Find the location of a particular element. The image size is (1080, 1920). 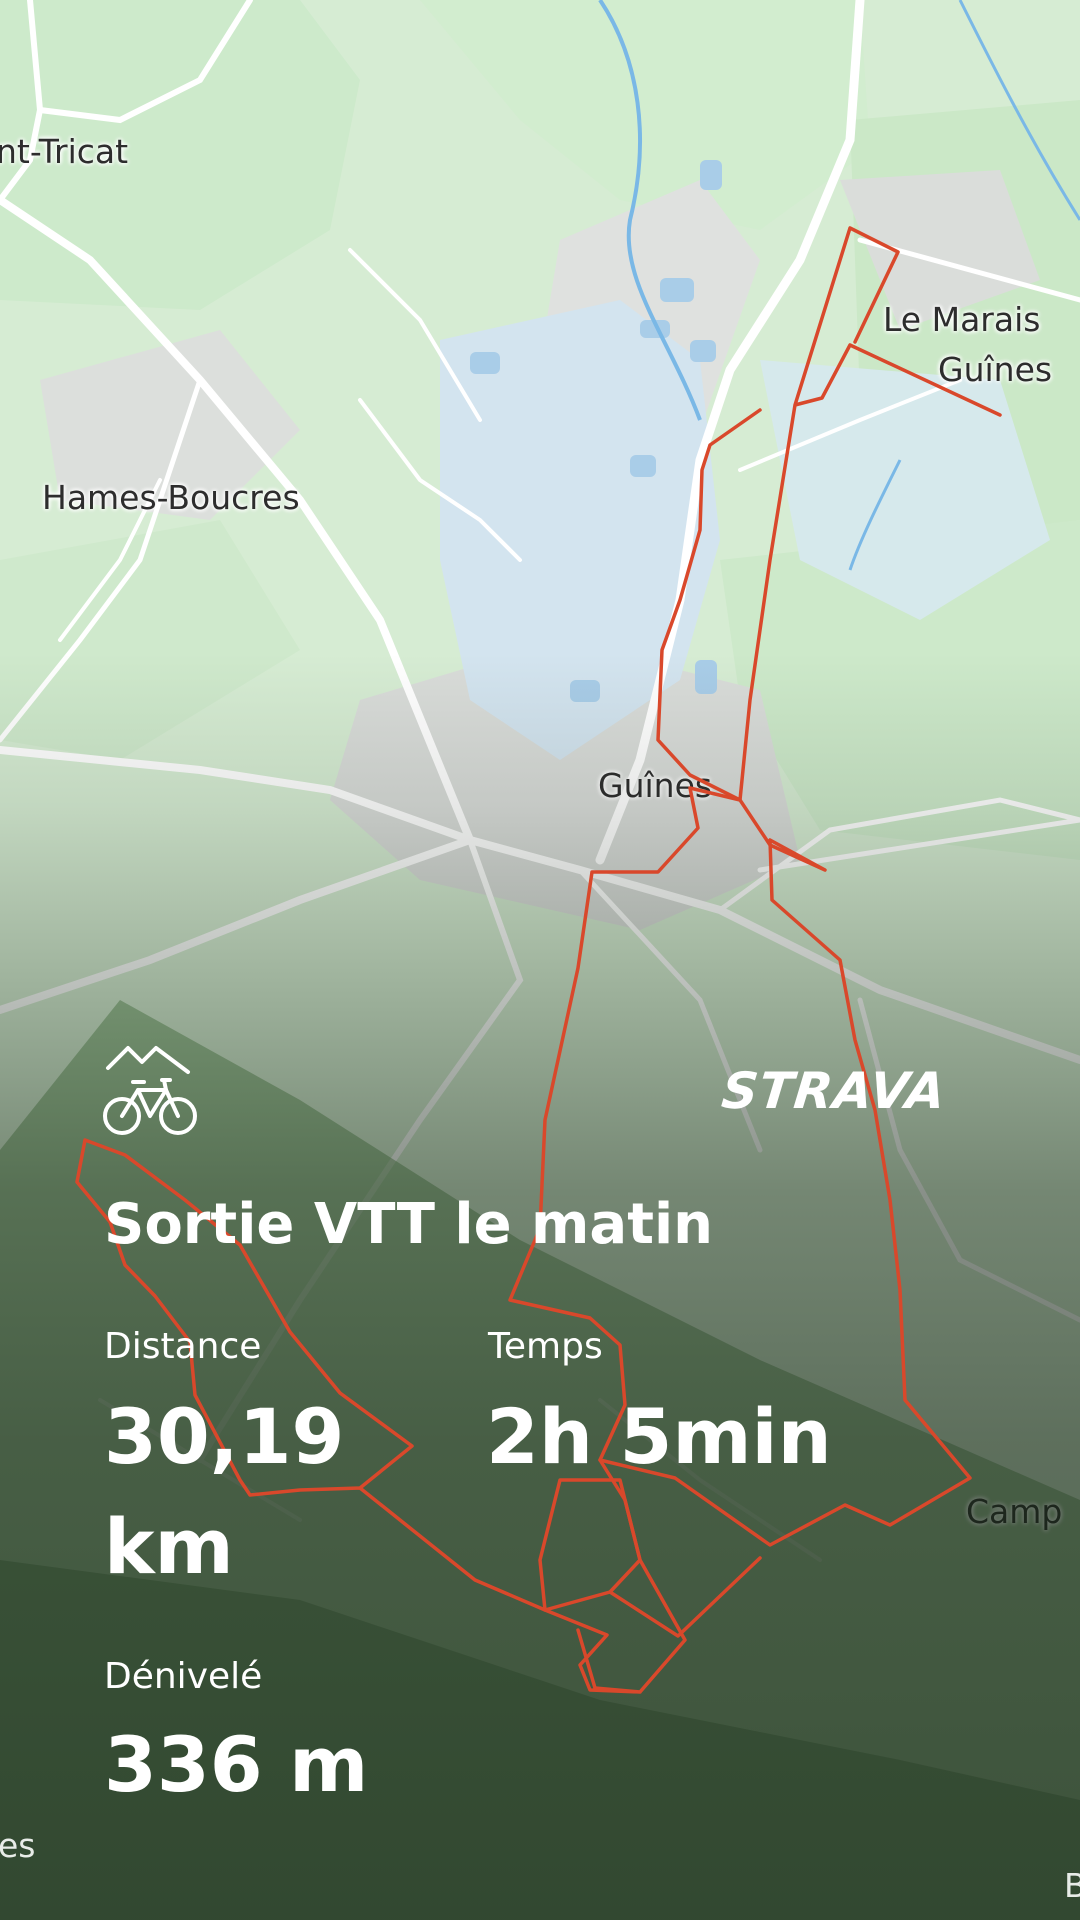

distance-label: Distance is located at coordinates (183, 1346).